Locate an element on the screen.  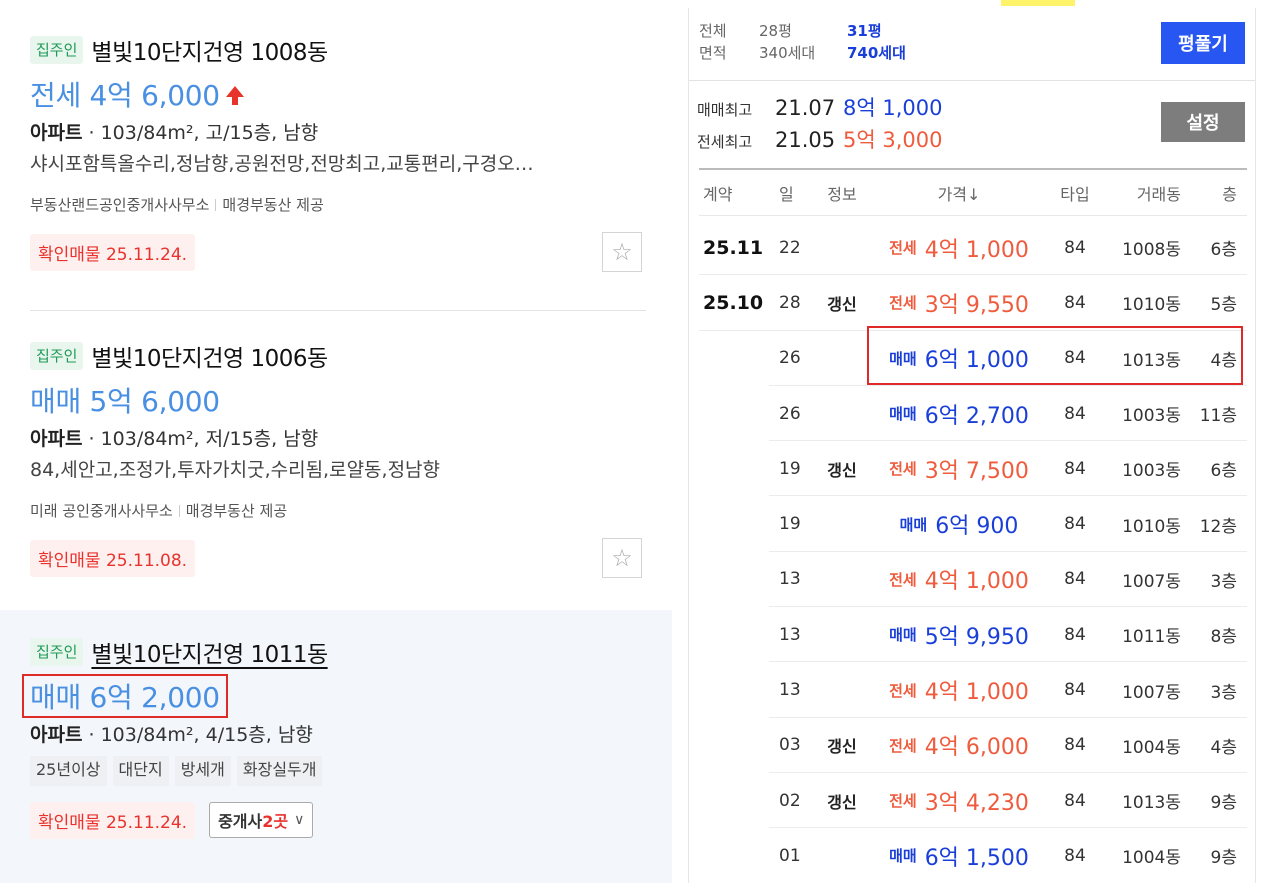
table-row: 19 매매 6억 900 84 1010동 12층 is located at coordinates (973, 524).